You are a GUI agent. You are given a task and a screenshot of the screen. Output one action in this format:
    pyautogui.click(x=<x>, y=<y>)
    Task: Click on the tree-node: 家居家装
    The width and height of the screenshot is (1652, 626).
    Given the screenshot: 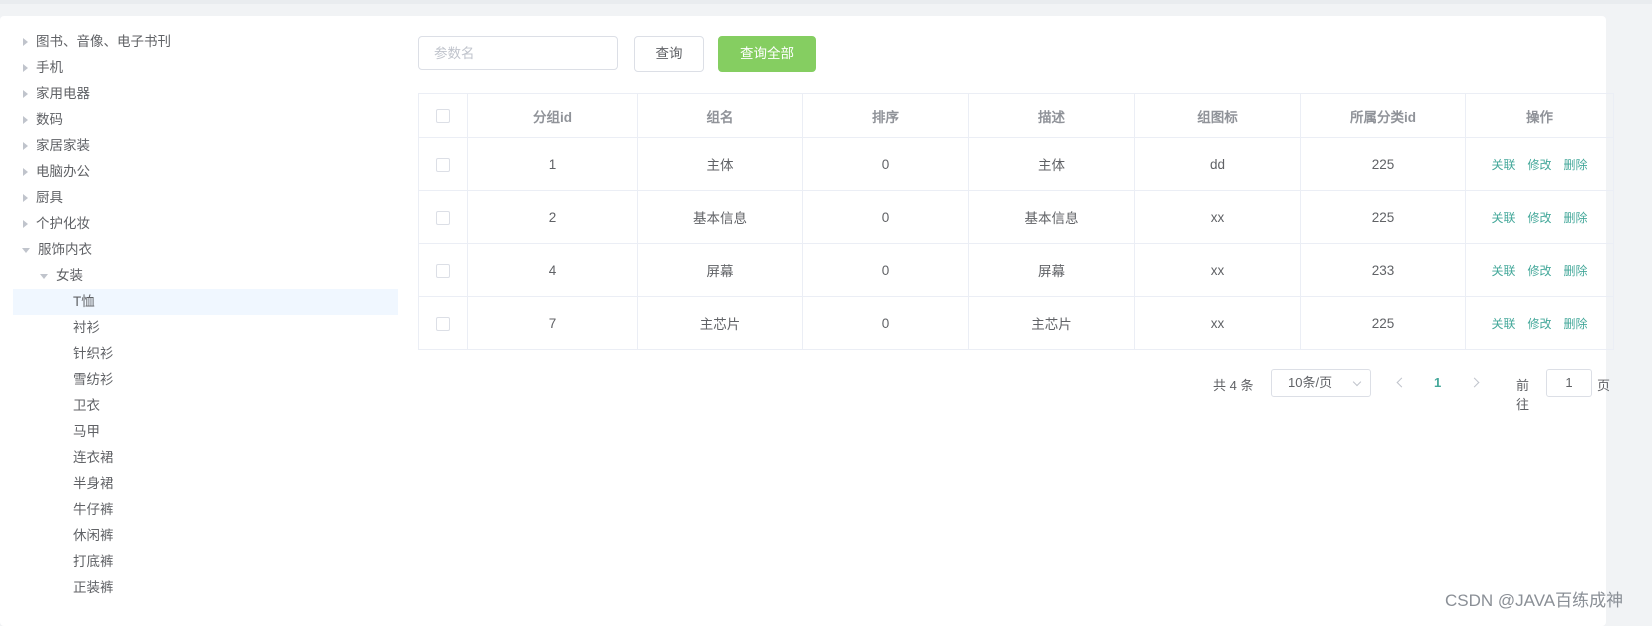 What is the action you would take?
    pyautogui.click(x=205, y=146)
    